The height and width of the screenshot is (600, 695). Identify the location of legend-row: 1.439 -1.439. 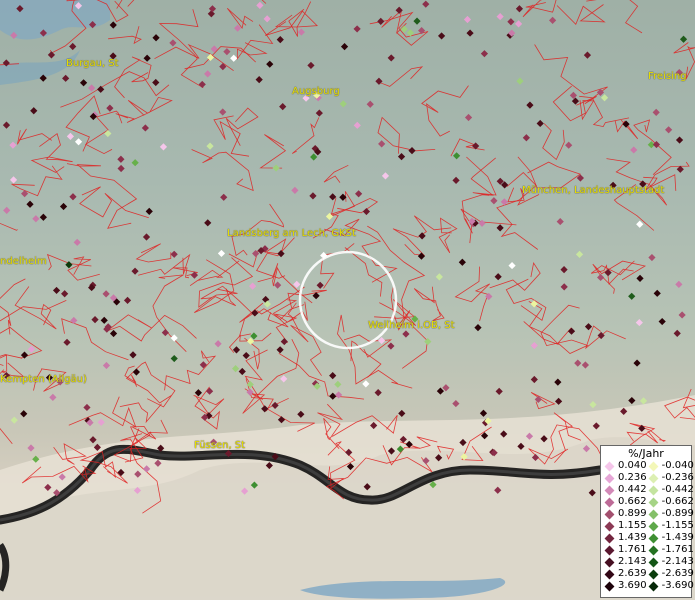
(648, 538).